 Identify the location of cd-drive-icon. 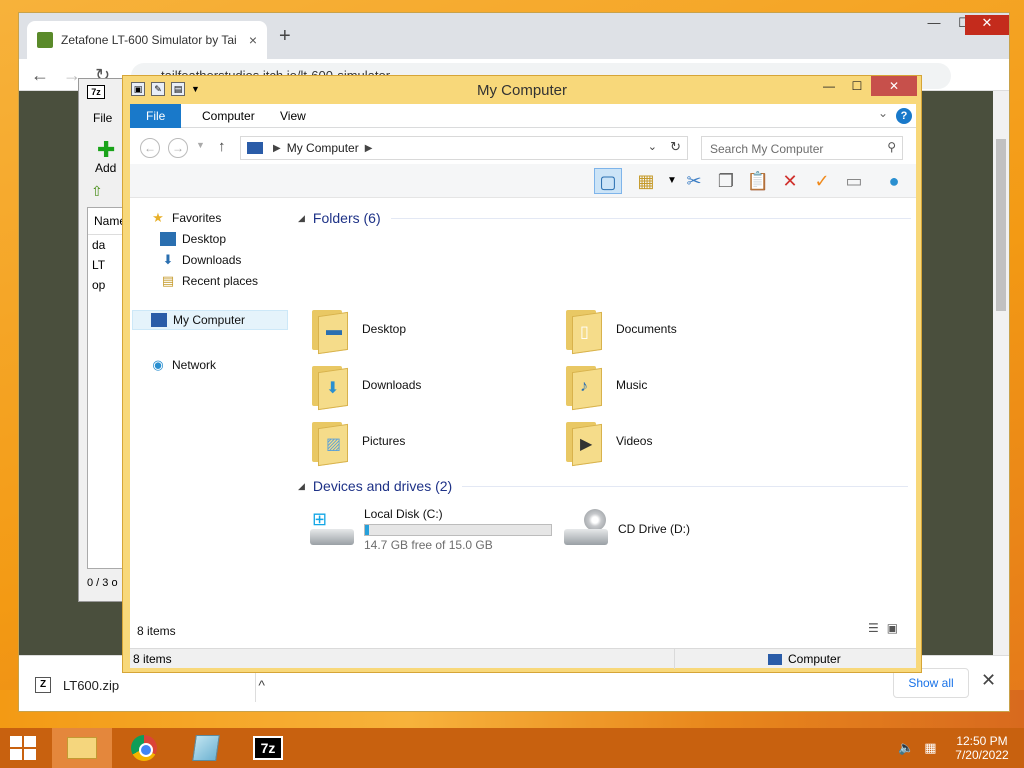
(586, 529).